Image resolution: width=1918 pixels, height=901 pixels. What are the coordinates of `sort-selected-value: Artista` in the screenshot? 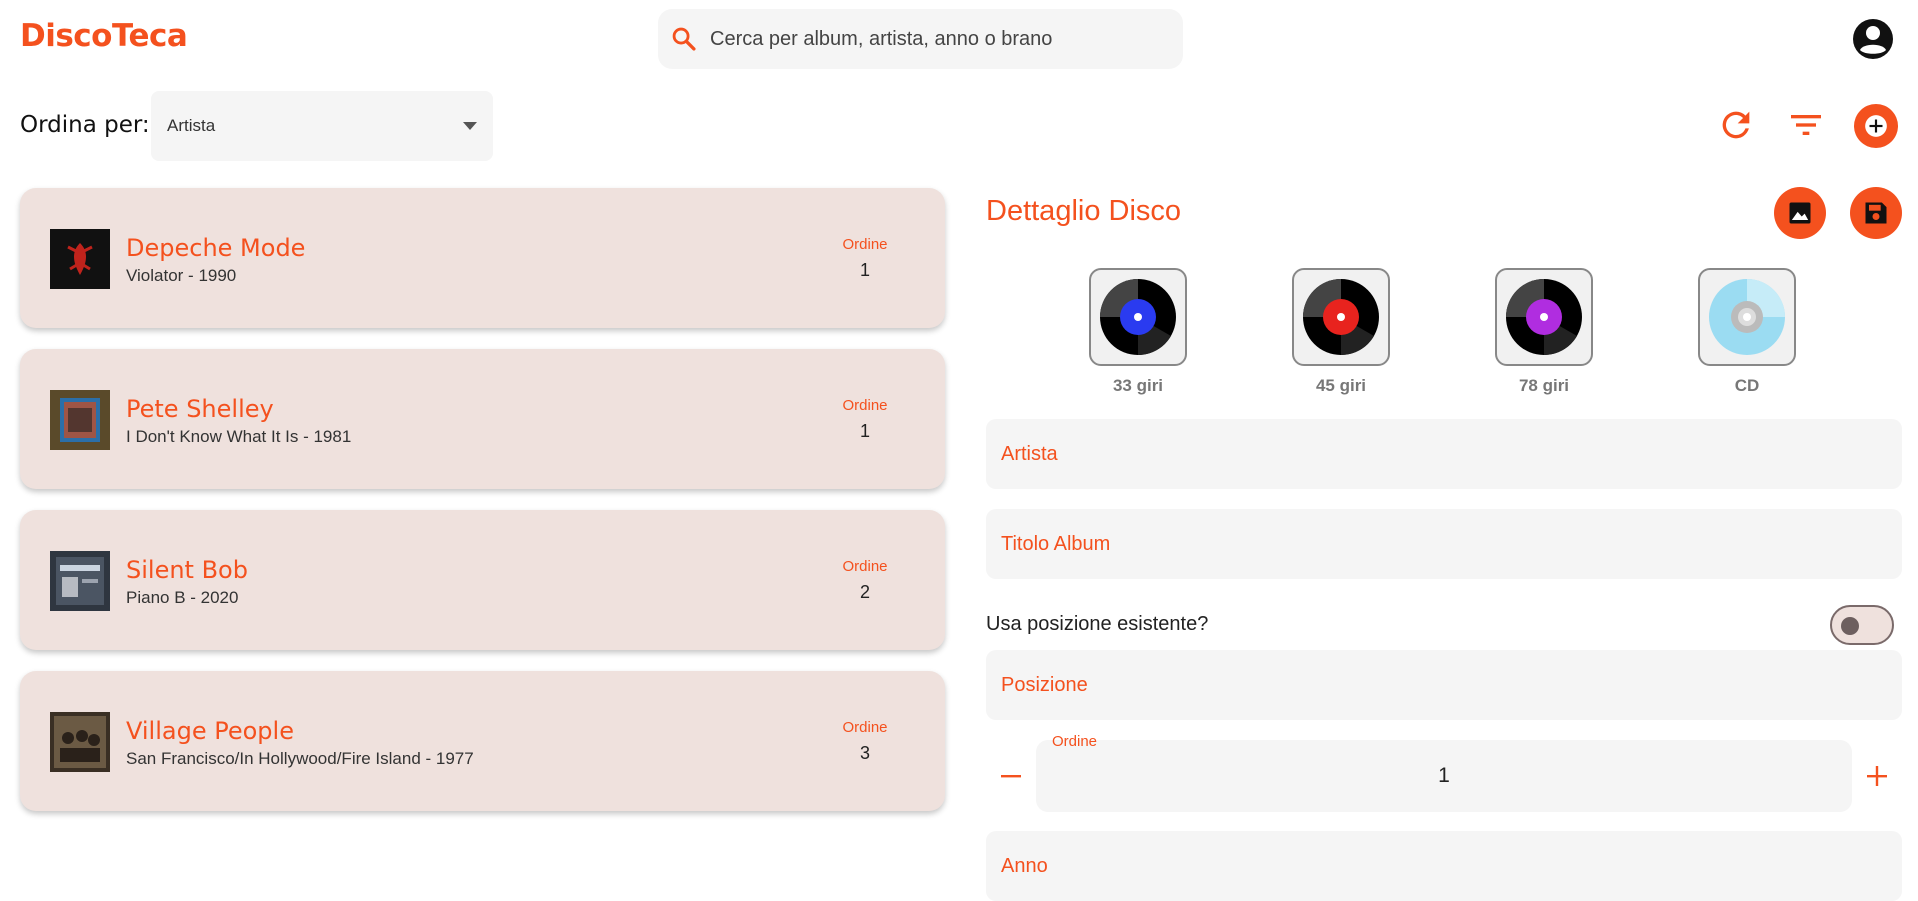 It's located at (191, 125).